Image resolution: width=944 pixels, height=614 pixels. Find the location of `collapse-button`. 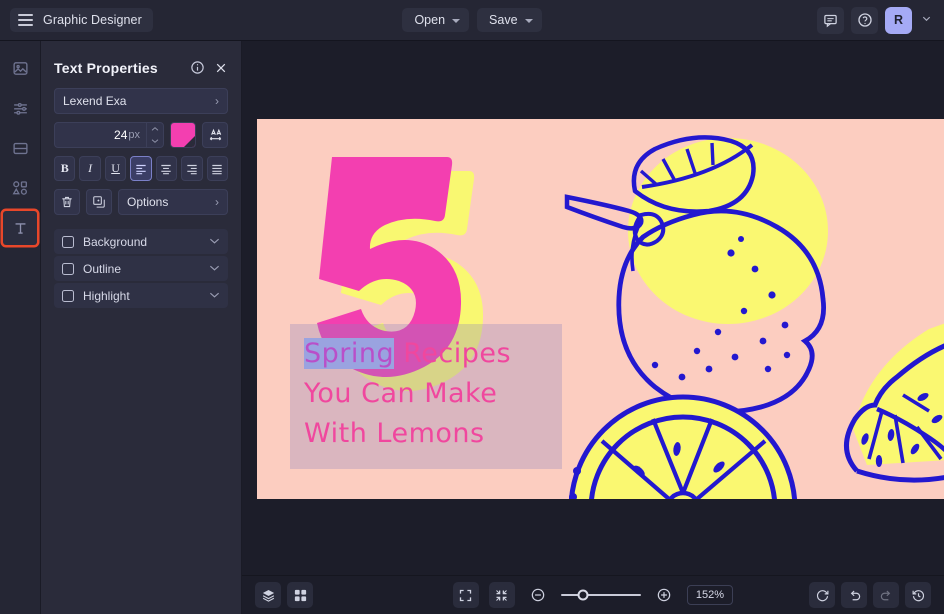

collapse-button is located at coordinates (501, 595).